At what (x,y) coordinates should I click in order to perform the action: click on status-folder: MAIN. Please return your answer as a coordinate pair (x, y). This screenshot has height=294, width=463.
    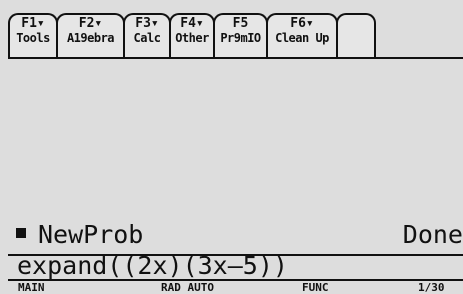
    Looking at the image, I should click on (31, 287).